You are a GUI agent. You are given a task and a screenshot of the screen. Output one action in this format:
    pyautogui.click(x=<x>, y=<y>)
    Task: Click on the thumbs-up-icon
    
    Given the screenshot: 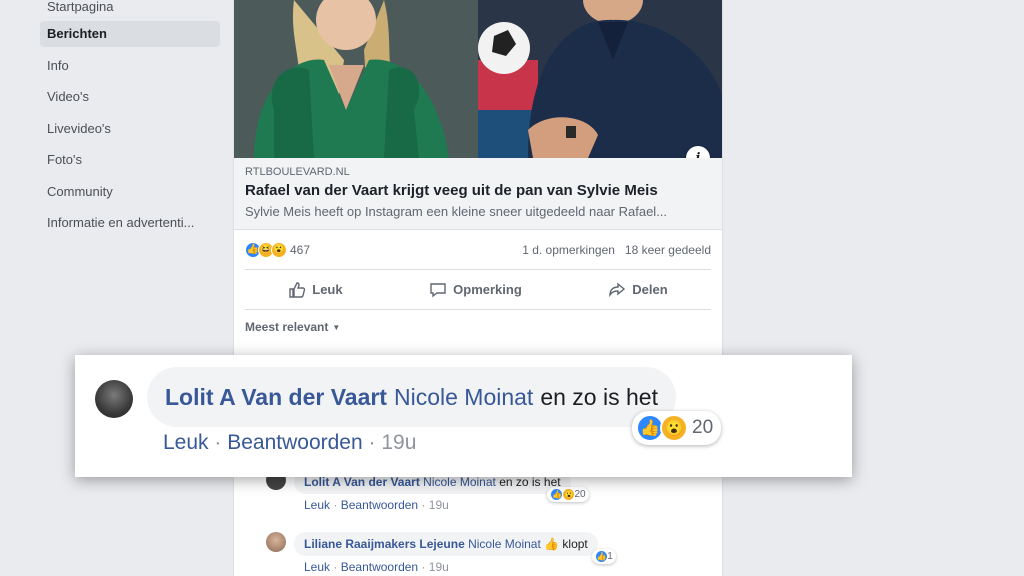 What is the action you would take?
    pyautogui.click(x=297, y=289)
    